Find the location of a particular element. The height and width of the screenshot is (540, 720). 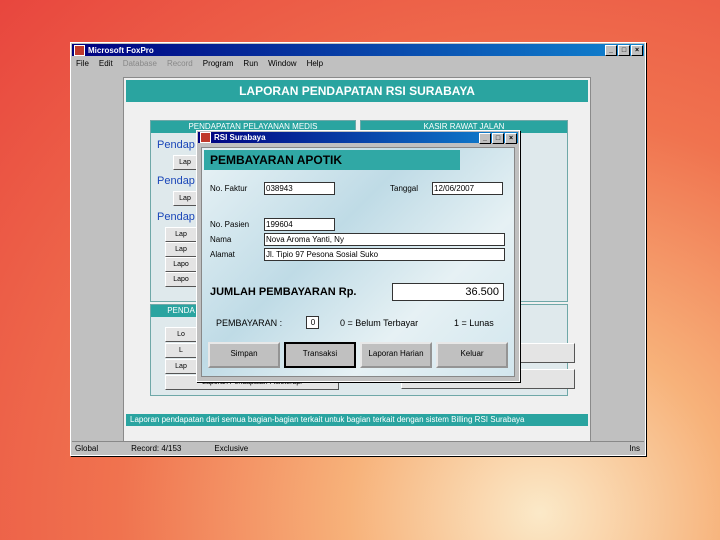

alamat-field: Jl. Tipio 97 Pesona Sosial Suko is located at coordinates (384, 254).